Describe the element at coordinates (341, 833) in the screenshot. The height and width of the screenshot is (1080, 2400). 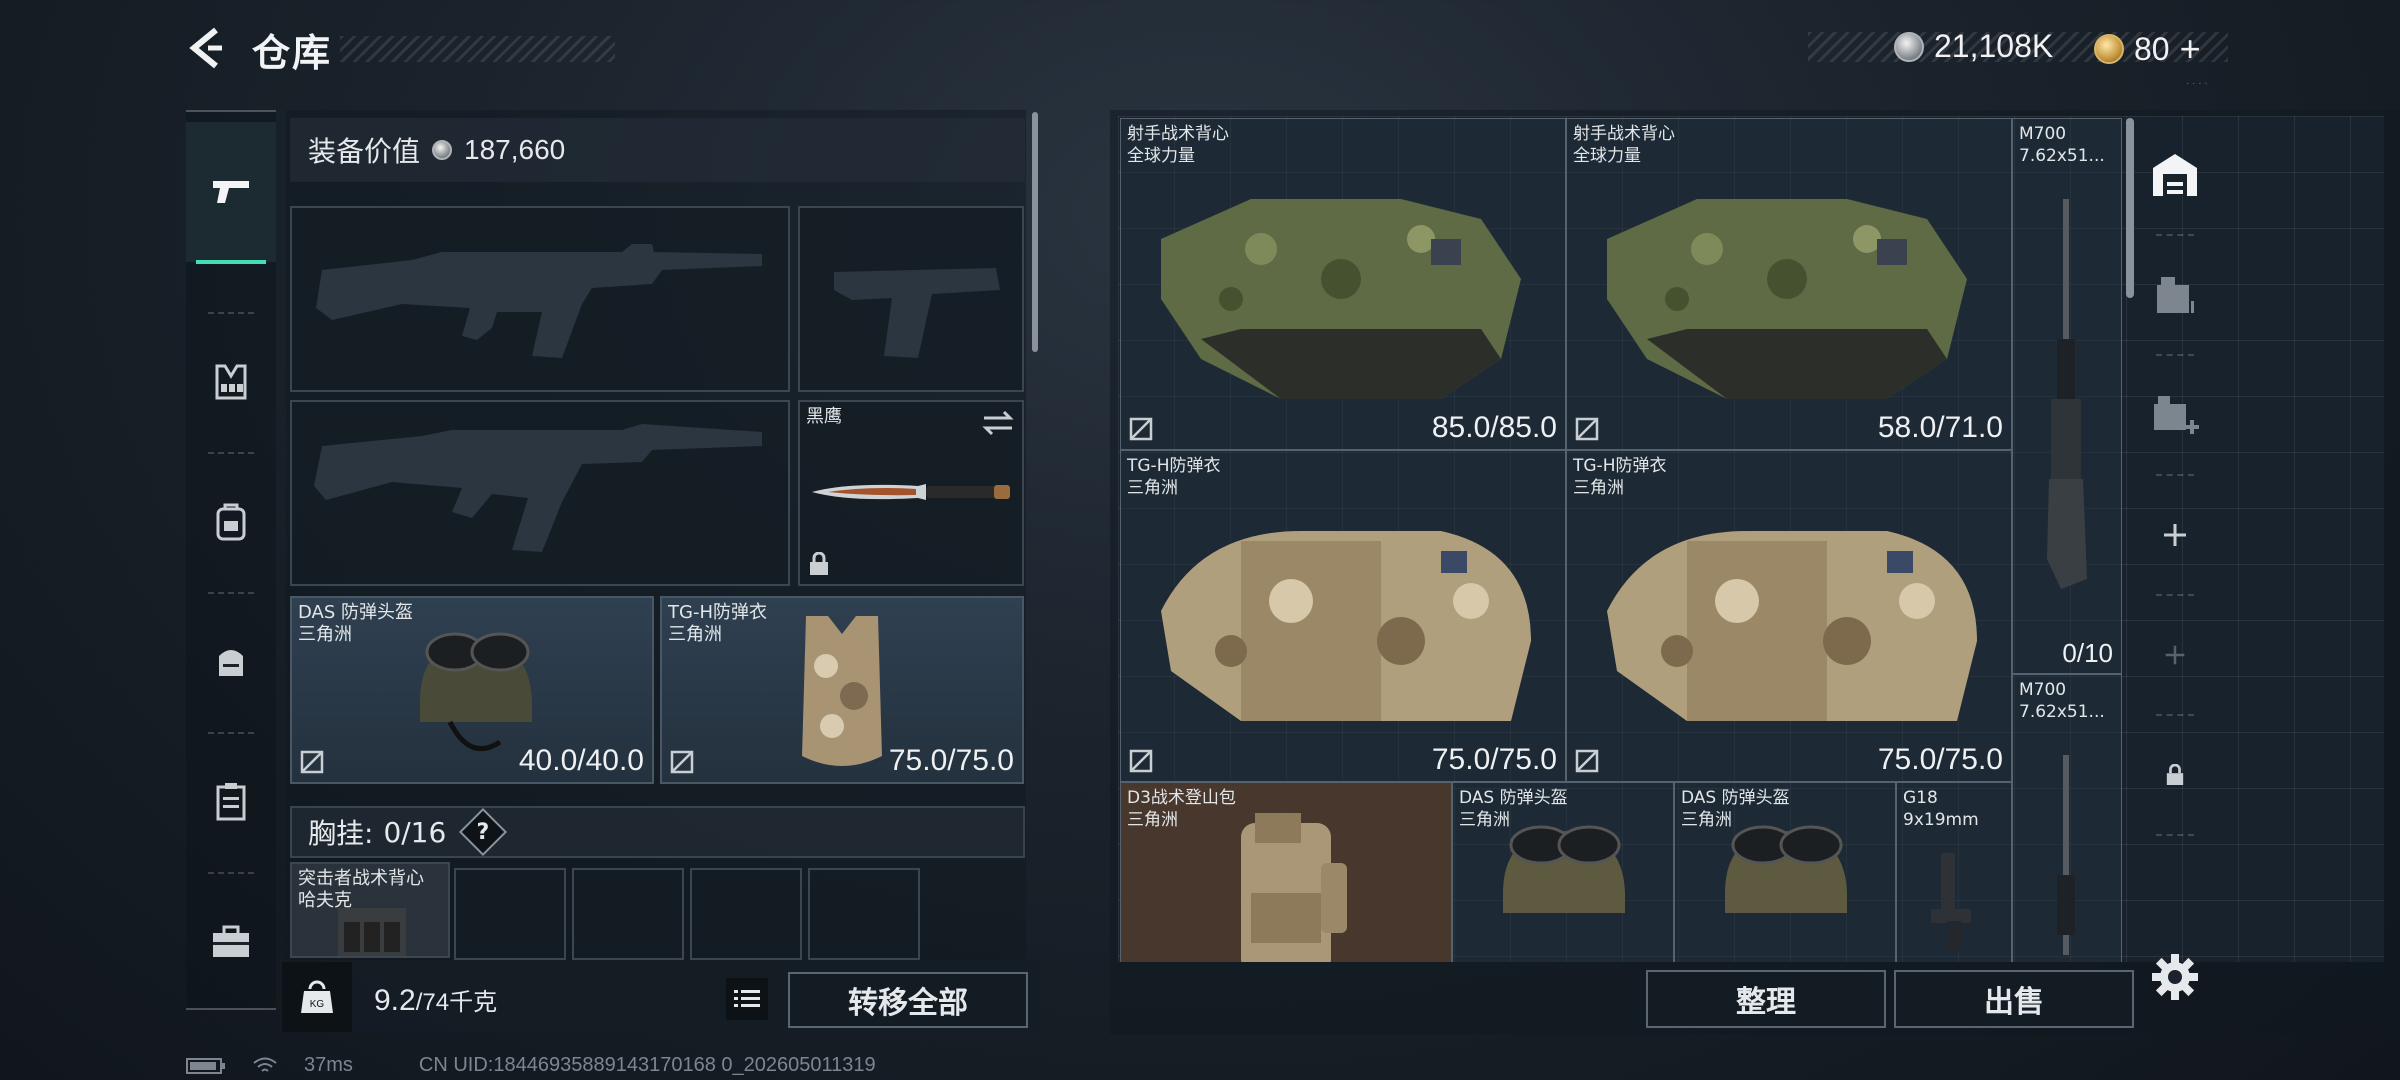
I see `chest-rig-label: 胸挂:` at that location.